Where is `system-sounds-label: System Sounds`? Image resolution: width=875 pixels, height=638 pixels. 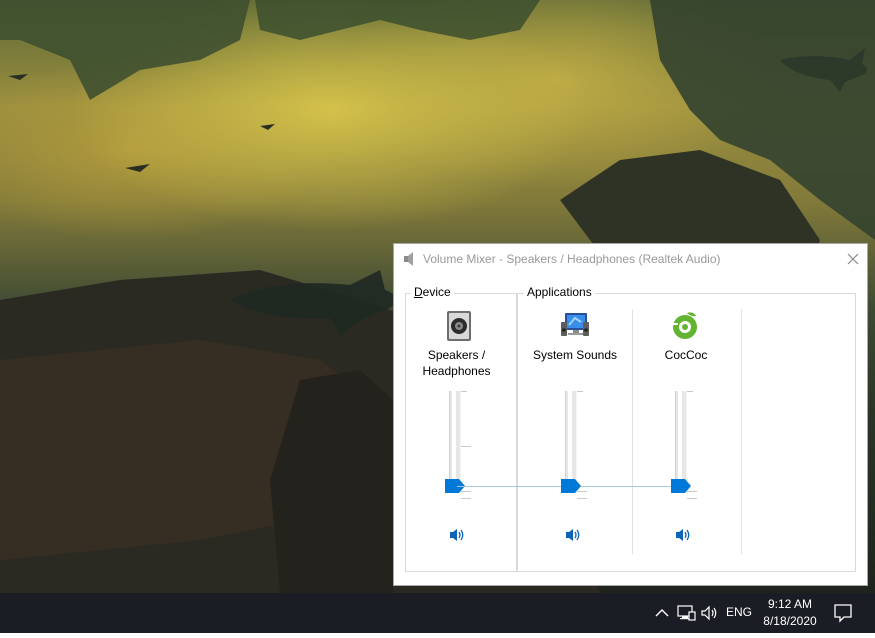
system-sounds-label: System Sounds is located at coordinates (575, 355).